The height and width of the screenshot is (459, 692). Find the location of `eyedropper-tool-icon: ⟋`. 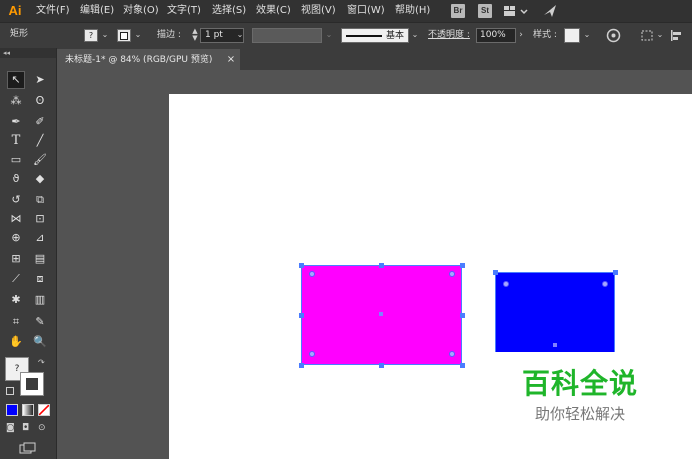

eyedropper-tool-icon: ⟋ is located at coordinates (16, 279).